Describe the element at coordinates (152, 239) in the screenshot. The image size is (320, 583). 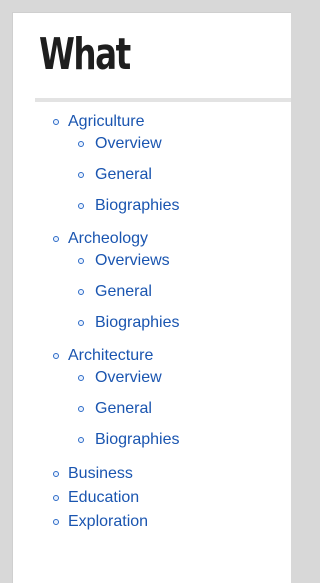
I see `category-link-archeology: Archeology` at that location.